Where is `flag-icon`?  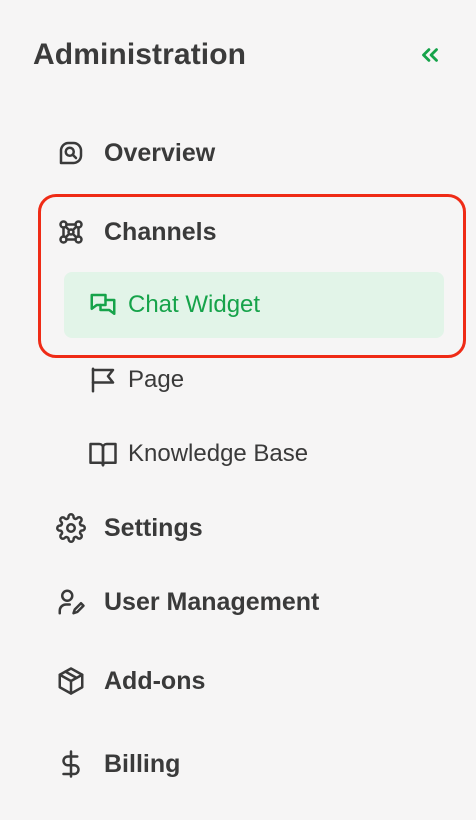
flag-icon is located at coordinates (103, 380).